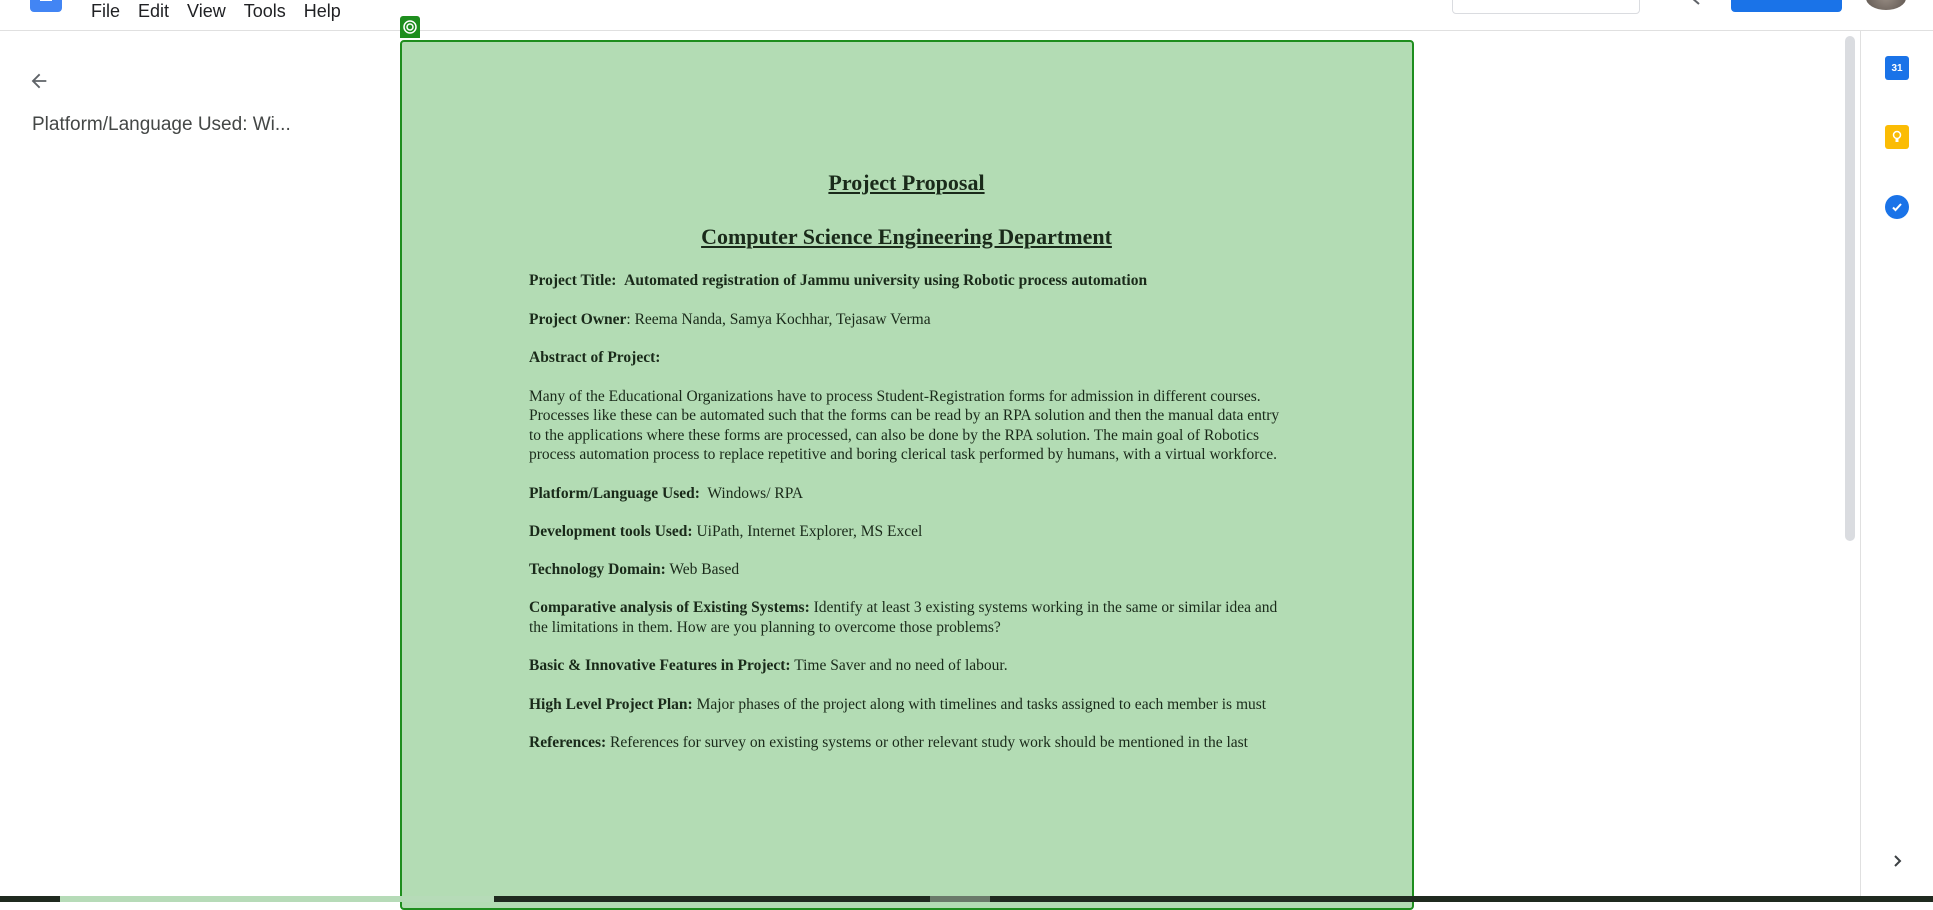  I want to click on tasks-icon, so click(1897, 207).